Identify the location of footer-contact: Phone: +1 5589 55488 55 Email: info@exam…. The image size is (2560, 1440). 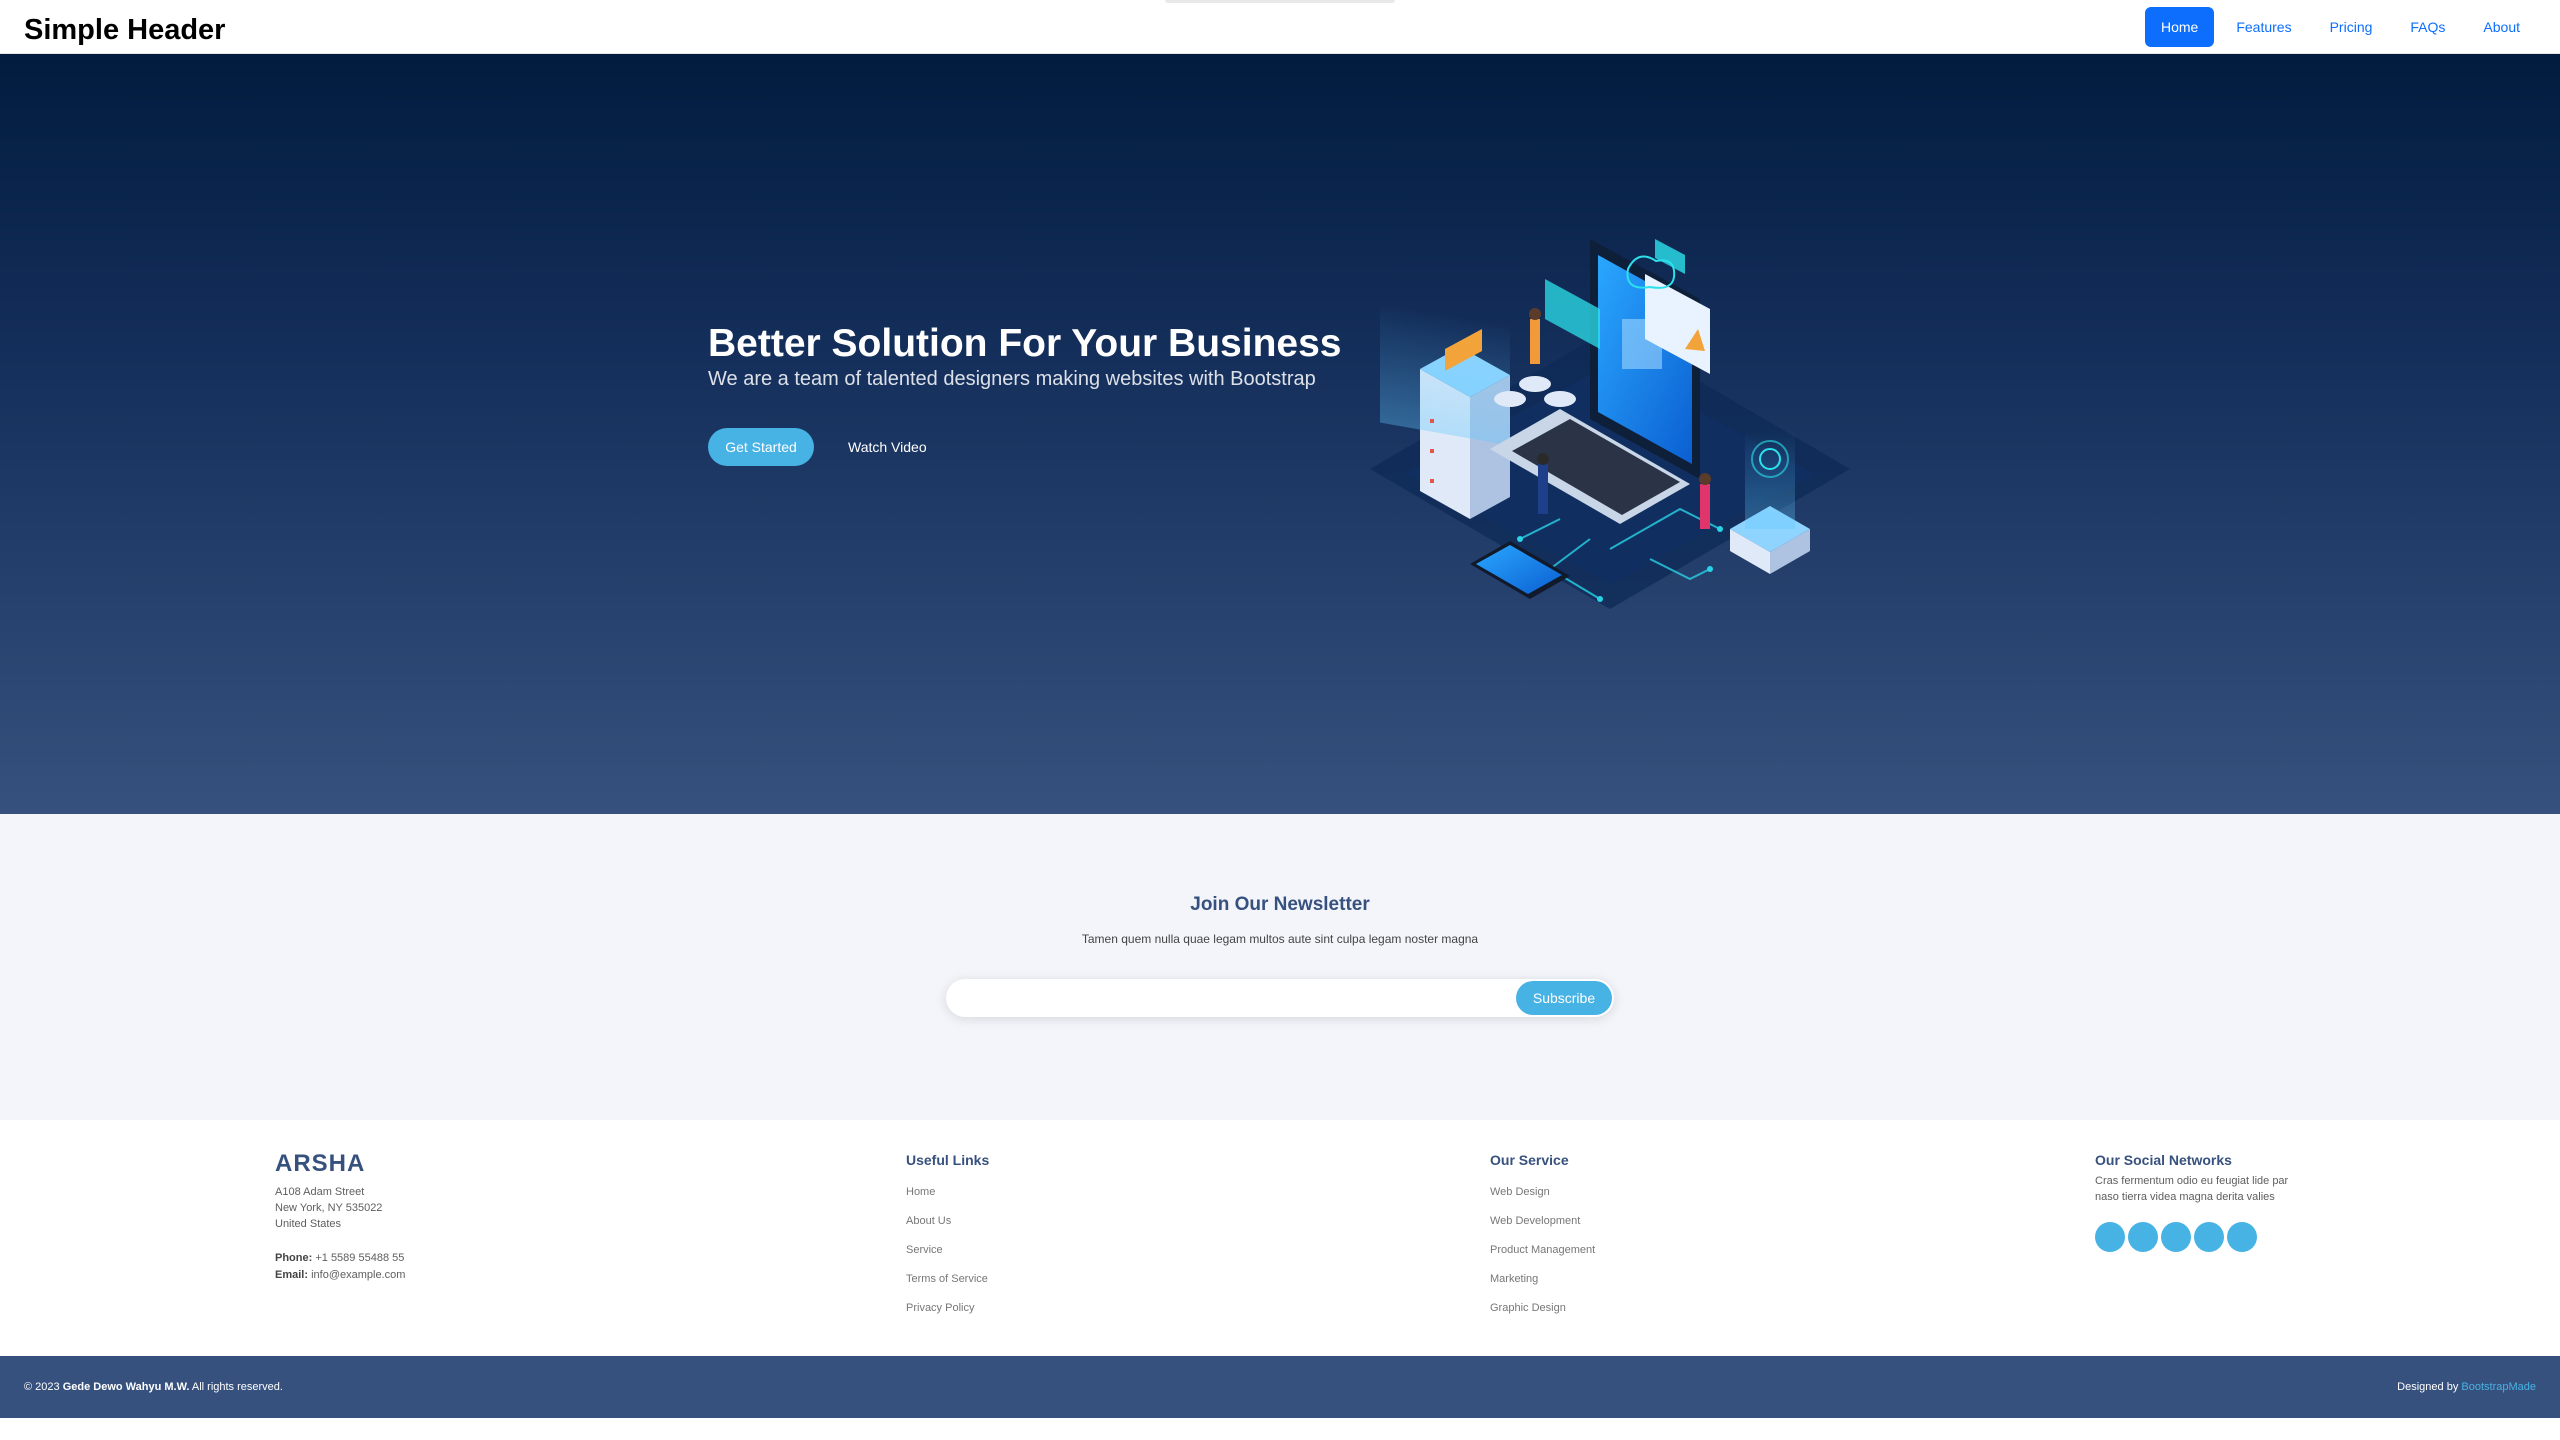
(340, 1267).